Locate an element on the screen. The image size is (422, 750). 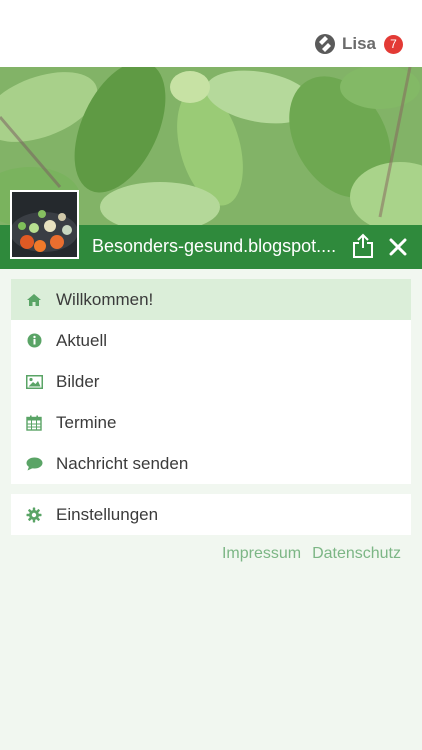
chat-bubble-icon is located at coordinates (34, 464).